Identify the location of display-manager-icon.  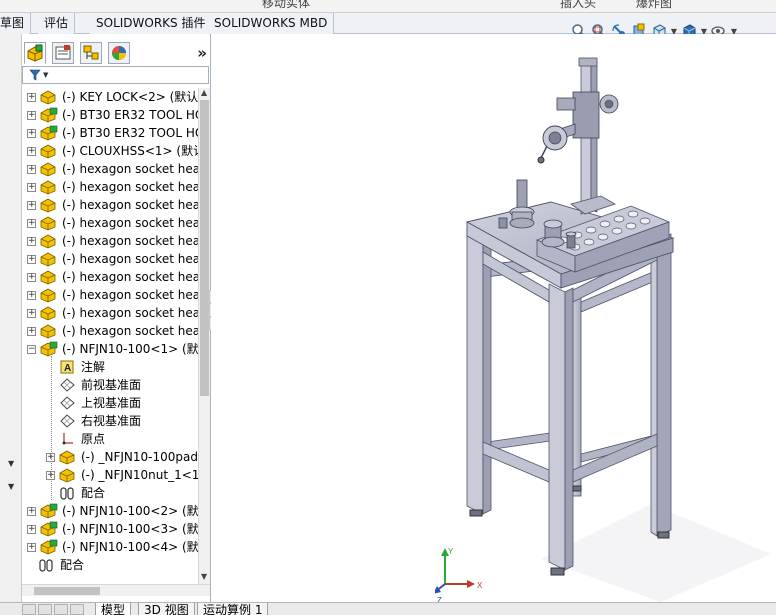
(119, 53).